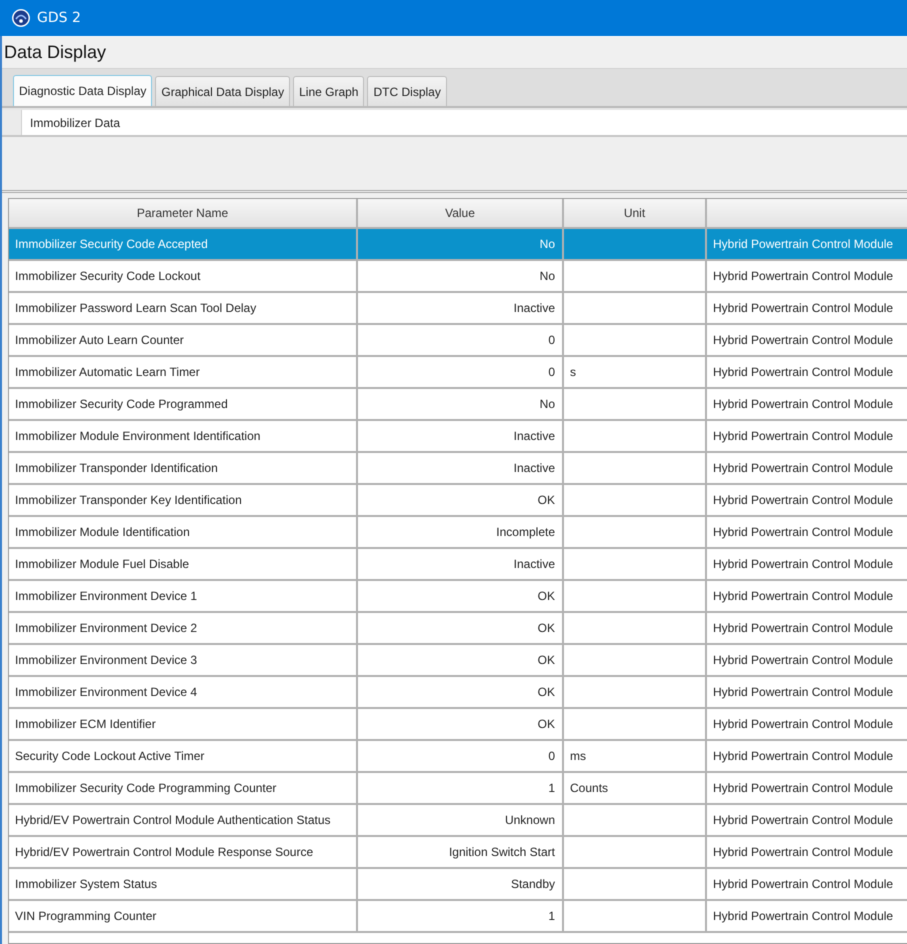 The image size is (907, 944). I want to click on table-row: VIN Programming Counter 1 Hybrid Powertrain Control Module, so click(458, 917).